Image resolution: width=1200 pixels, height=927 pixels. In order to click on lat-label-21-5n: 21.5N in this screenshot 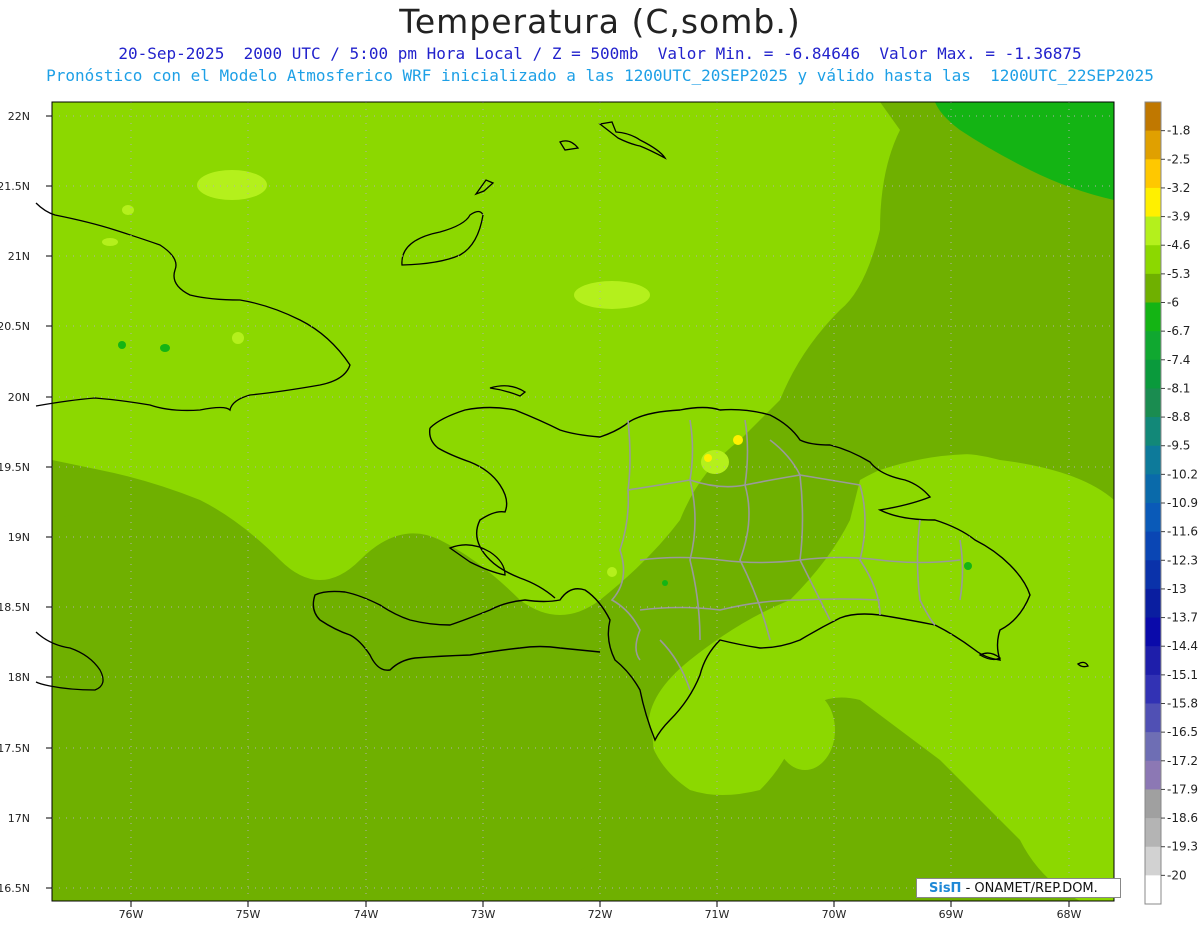, I will do `click(15, 186)`.